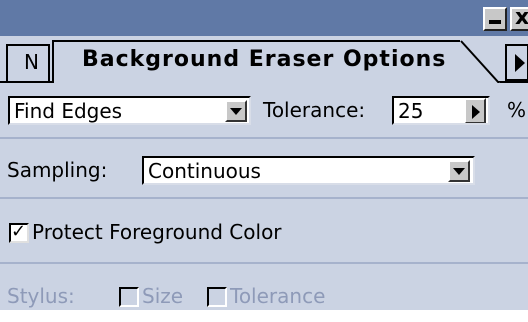 This screenshot has width=528, height=322. What do you see at coordinates (314, 110) in the screenshot?
I see `tolerance-label: Tolerance:` at bounding box center [314, 110].